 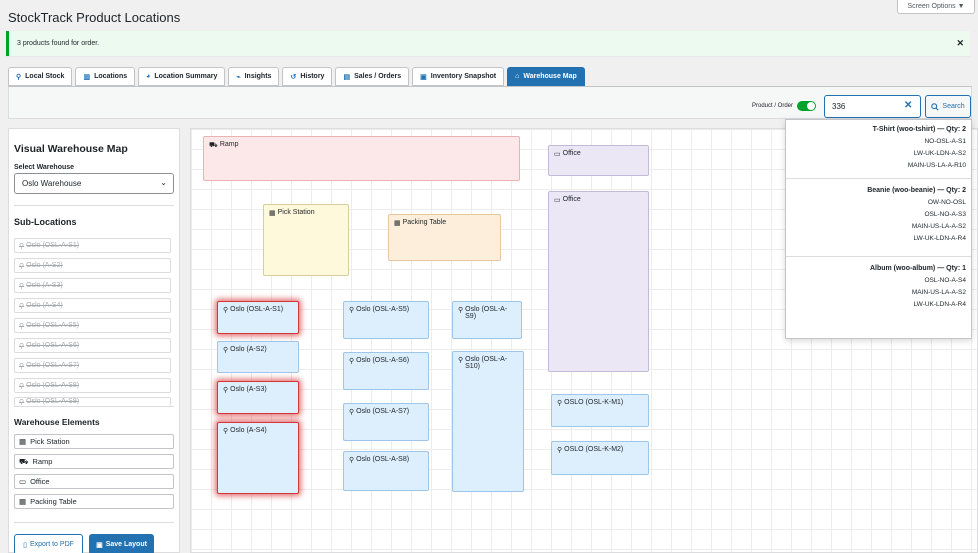 What do you see at coordinates (876, 153) in the screenshot?
I see `result-location: LW-UK-LDN-A-S2` at bounding box center [876, 153].